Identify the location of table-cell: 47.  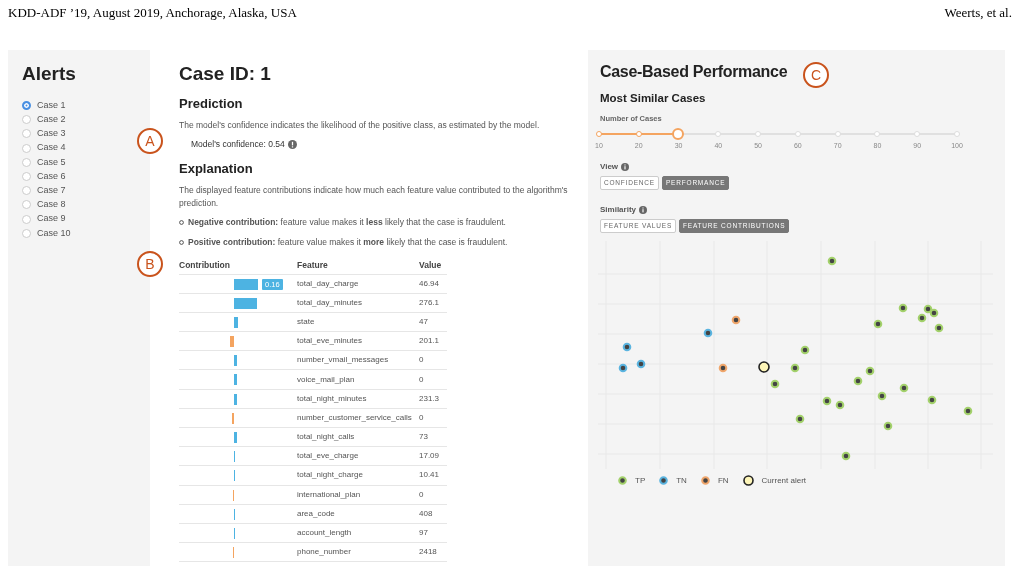
(423, 321).